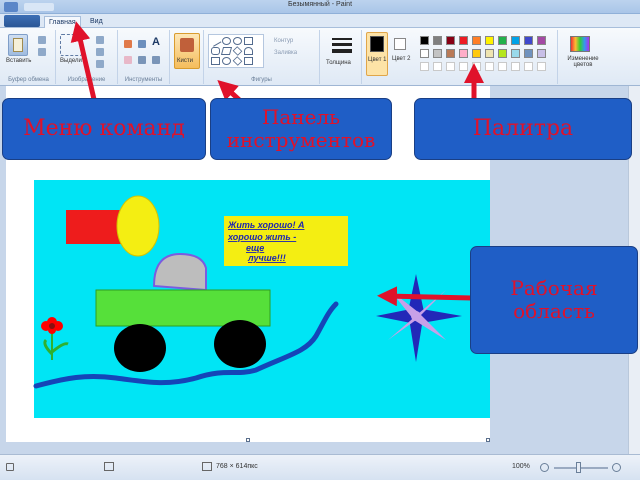  What do you see at coordinates (71, 45) in the screenshot?
I see `select-button` at bounding box center [71, 45].